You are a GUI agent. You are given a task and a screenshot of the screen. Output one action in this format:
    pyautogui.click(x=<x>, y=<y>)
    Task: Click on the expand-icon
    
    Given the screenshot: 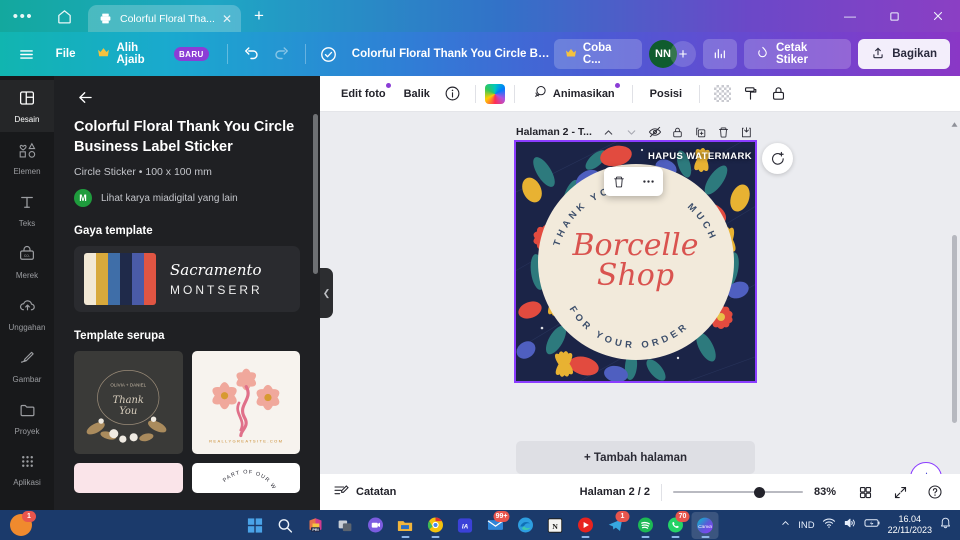 What is the action you would take?
    pyautogui.click(x=900, y=492)
    